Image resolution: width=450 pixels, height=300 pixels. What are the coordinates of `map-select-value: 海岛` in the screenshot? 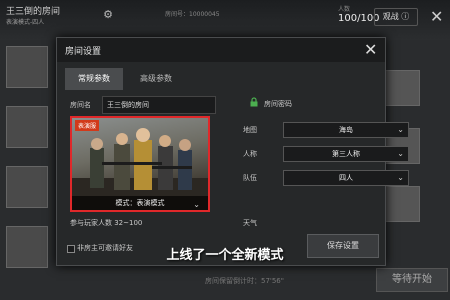 It's located at (346, 130).